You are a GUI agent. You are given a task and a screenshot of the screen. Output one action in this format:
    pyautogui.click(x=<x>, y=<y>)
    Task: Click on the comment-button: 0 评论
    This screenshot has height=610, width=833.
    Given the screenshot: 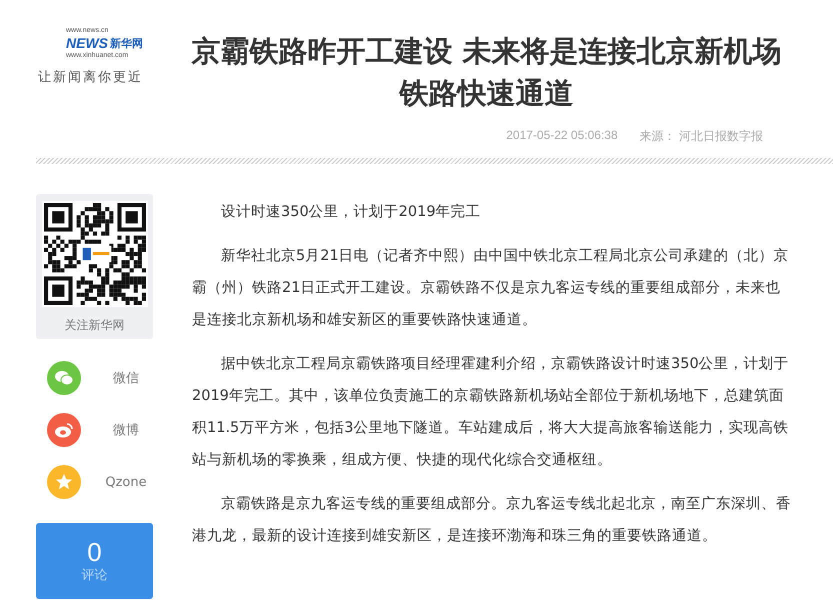 What is the action you would take?
    pyautogui.click(x=94, y=561)
    